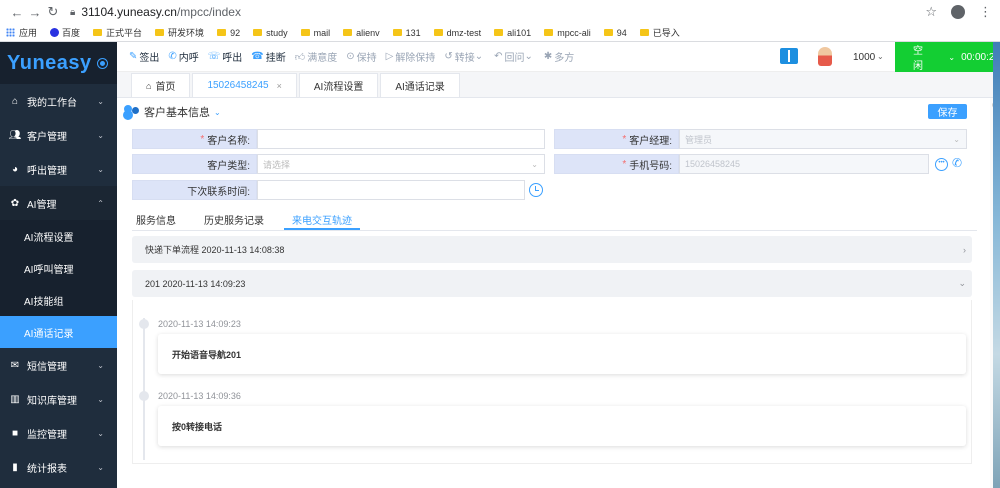  Describe the element at coordinates (65, 32) in the screenshot. I see `bookmark-item: 百度` at that location.